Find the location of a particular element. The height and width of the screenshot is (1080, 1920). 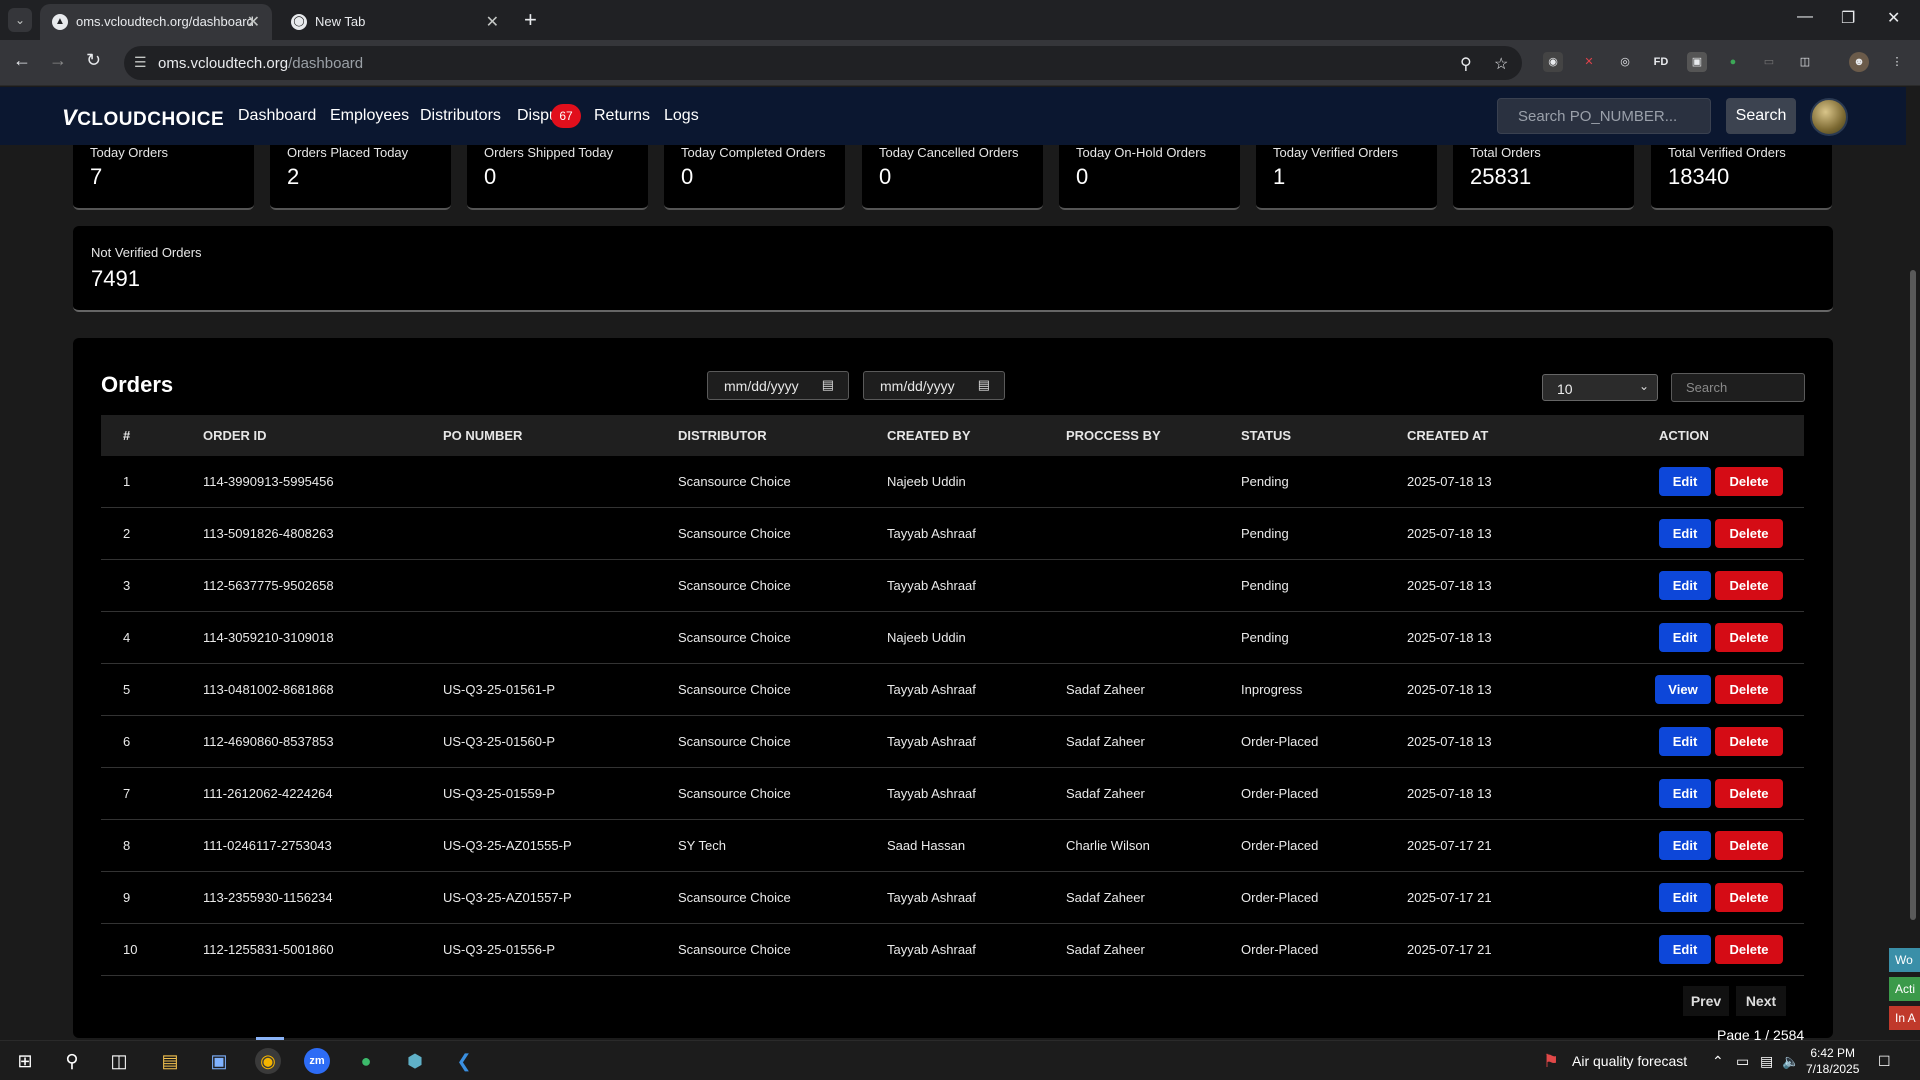

task-view-icon: ◫ is located at coordinates (119, 1061).